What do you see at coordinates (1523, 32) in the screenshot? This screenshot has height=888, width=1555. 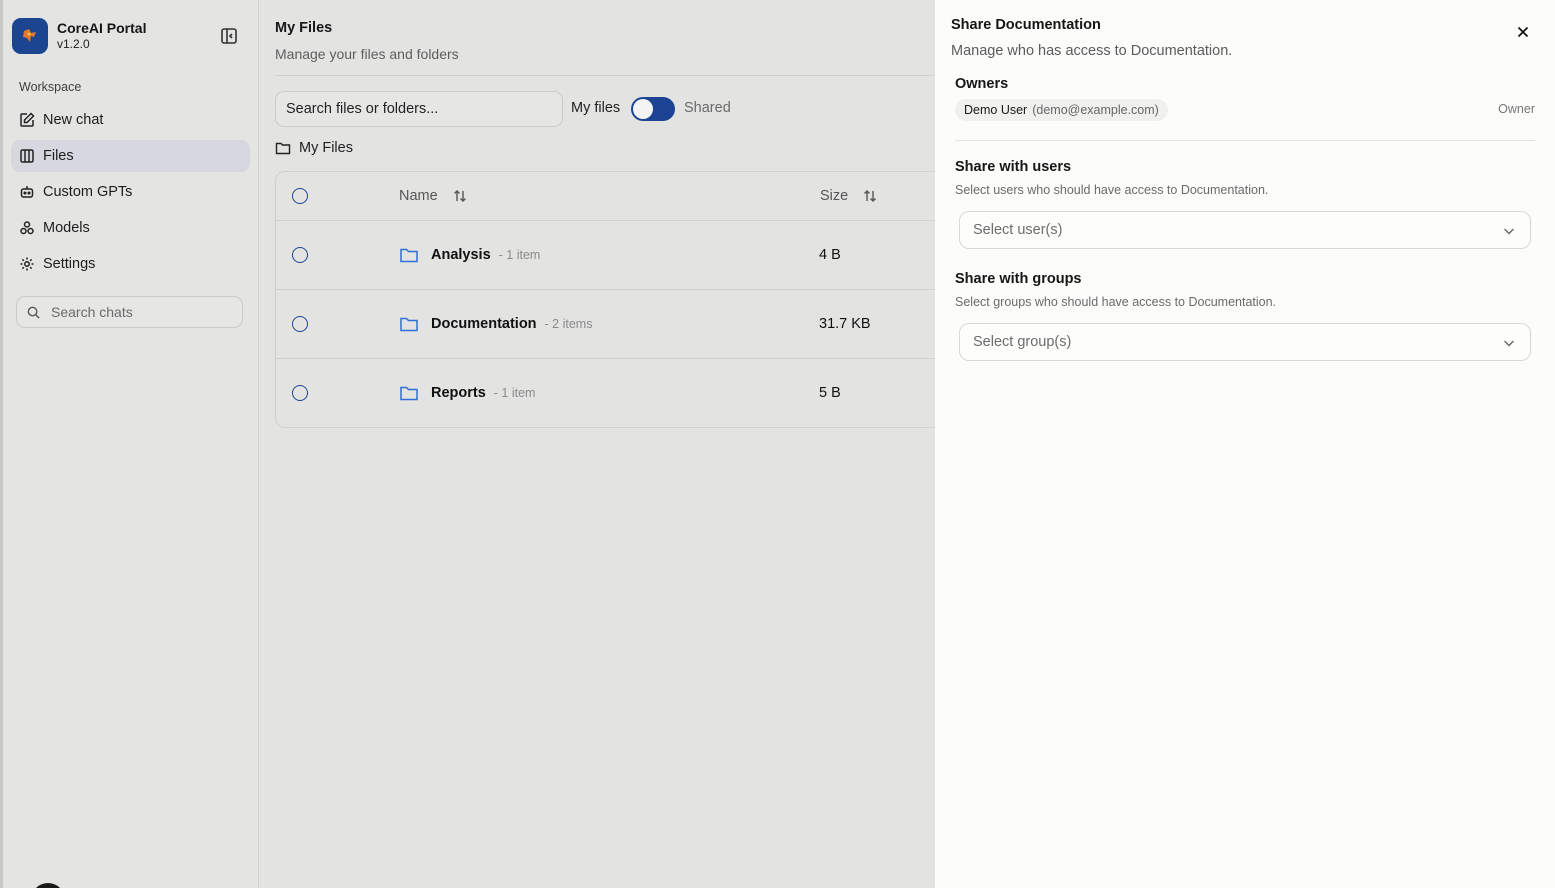 I see `close-icon` at bounding box center [1523, 32].